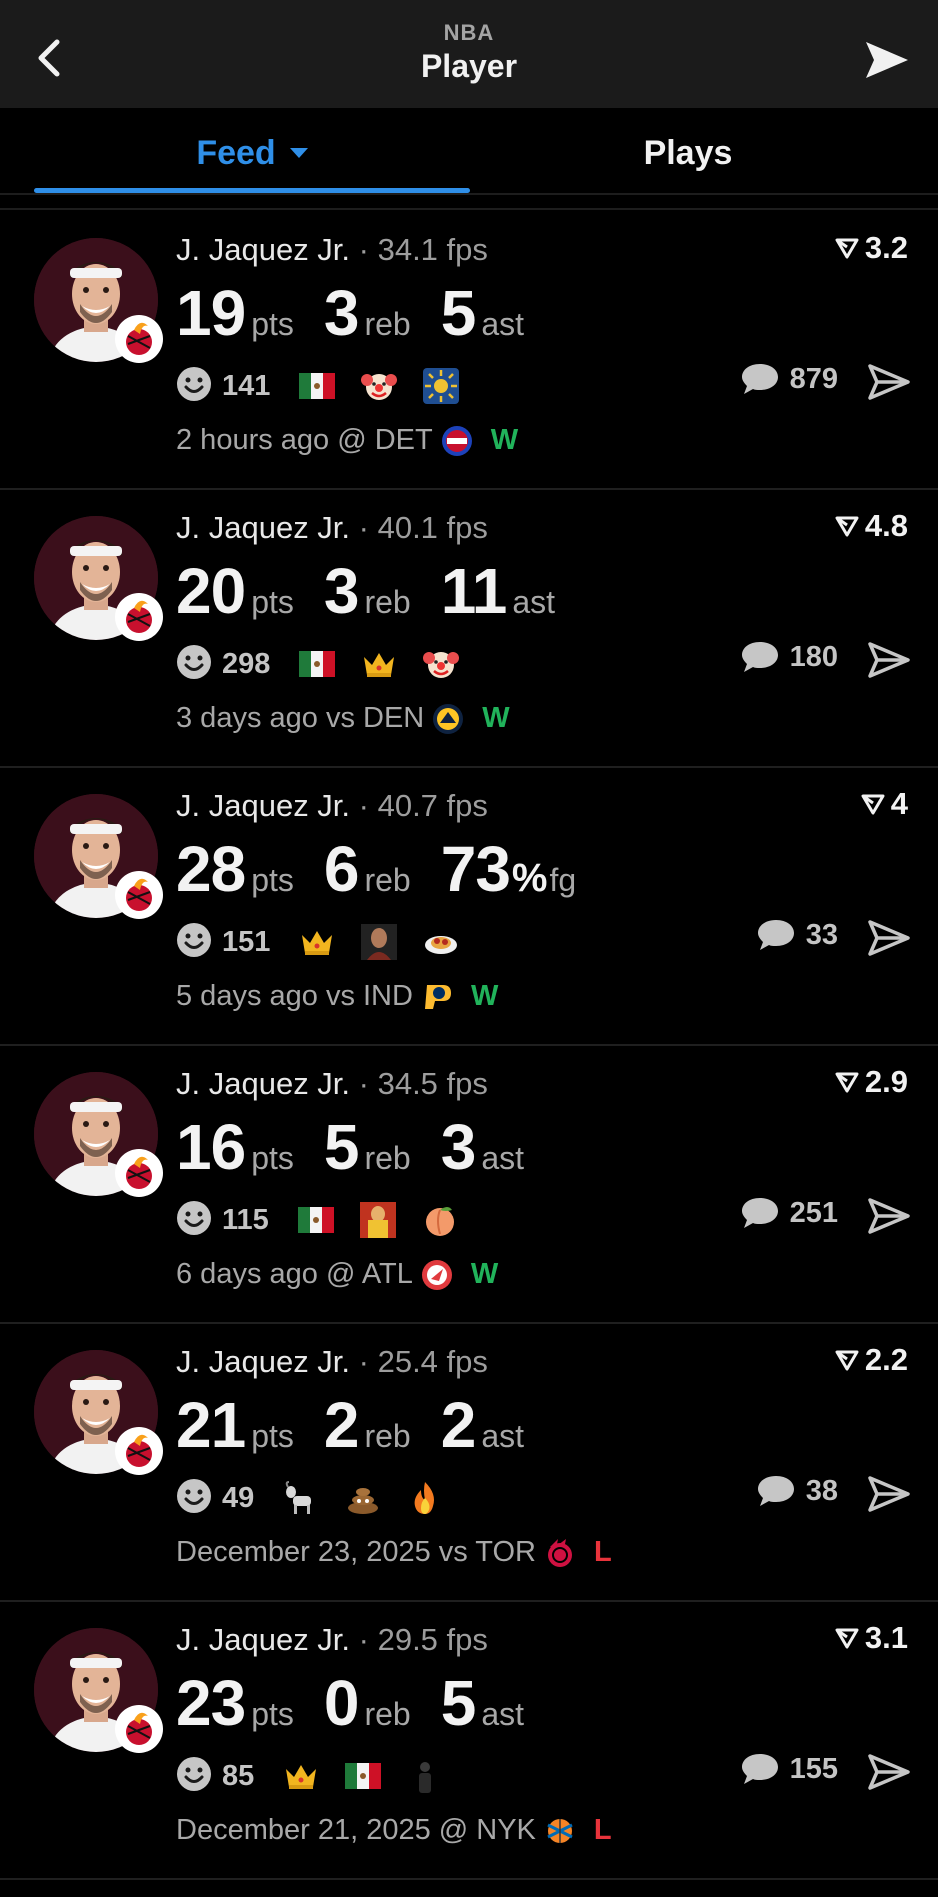  Describe the element at coordinates (886, 247) in the screenshot. I see `rating-value: 3.2` at that location.